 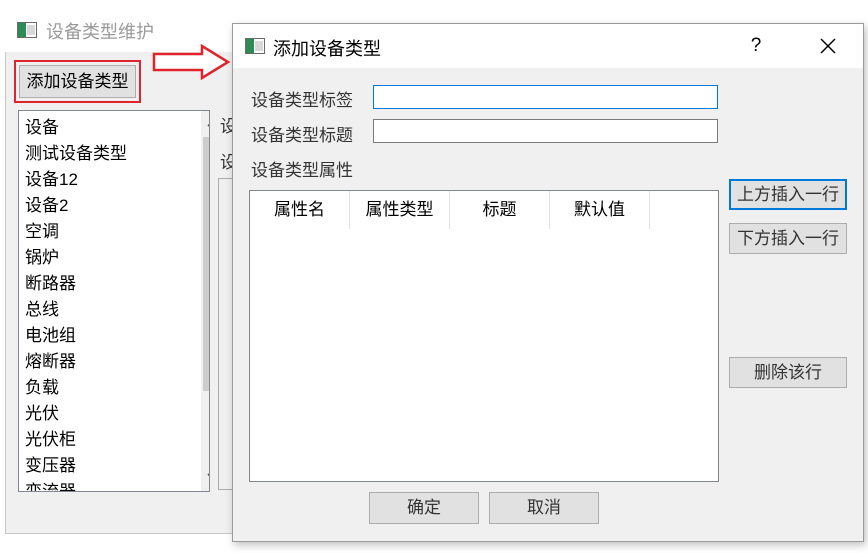 I want to click on cancel-button: 取消, so click(x=544, y=508).